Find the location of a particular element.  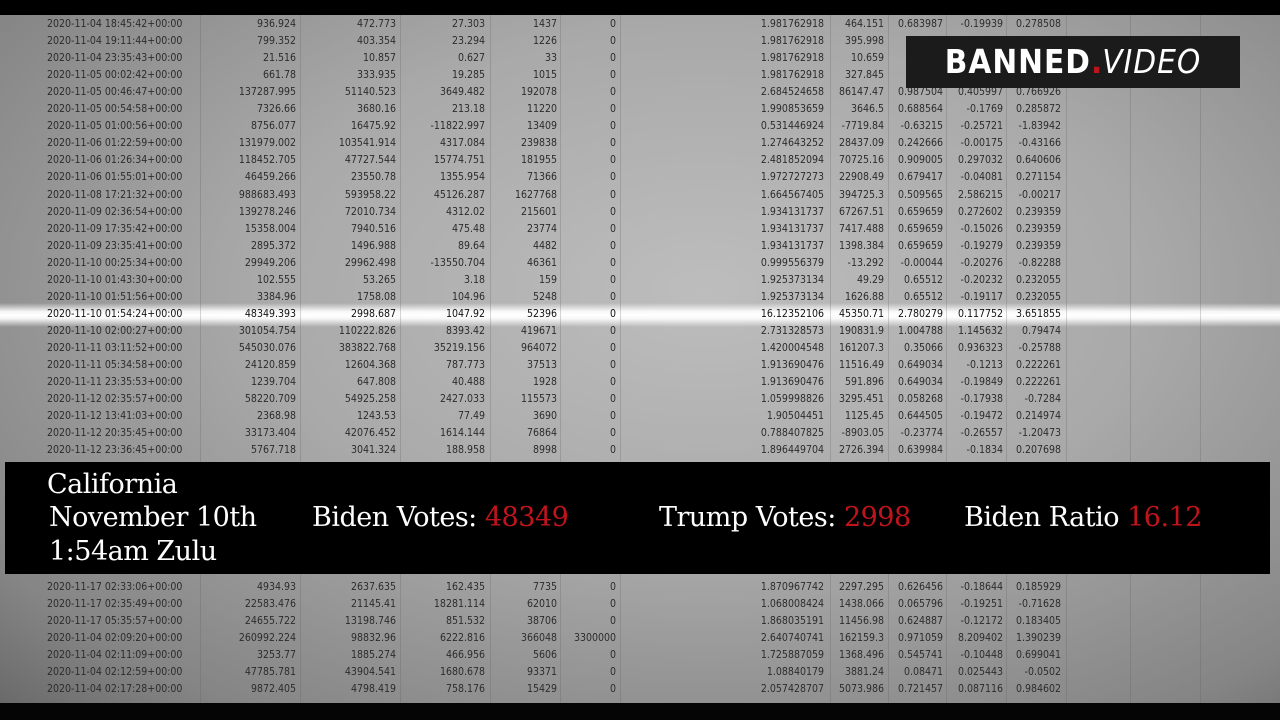

table-cell: 403.354 is located at coordinates (376, 41).